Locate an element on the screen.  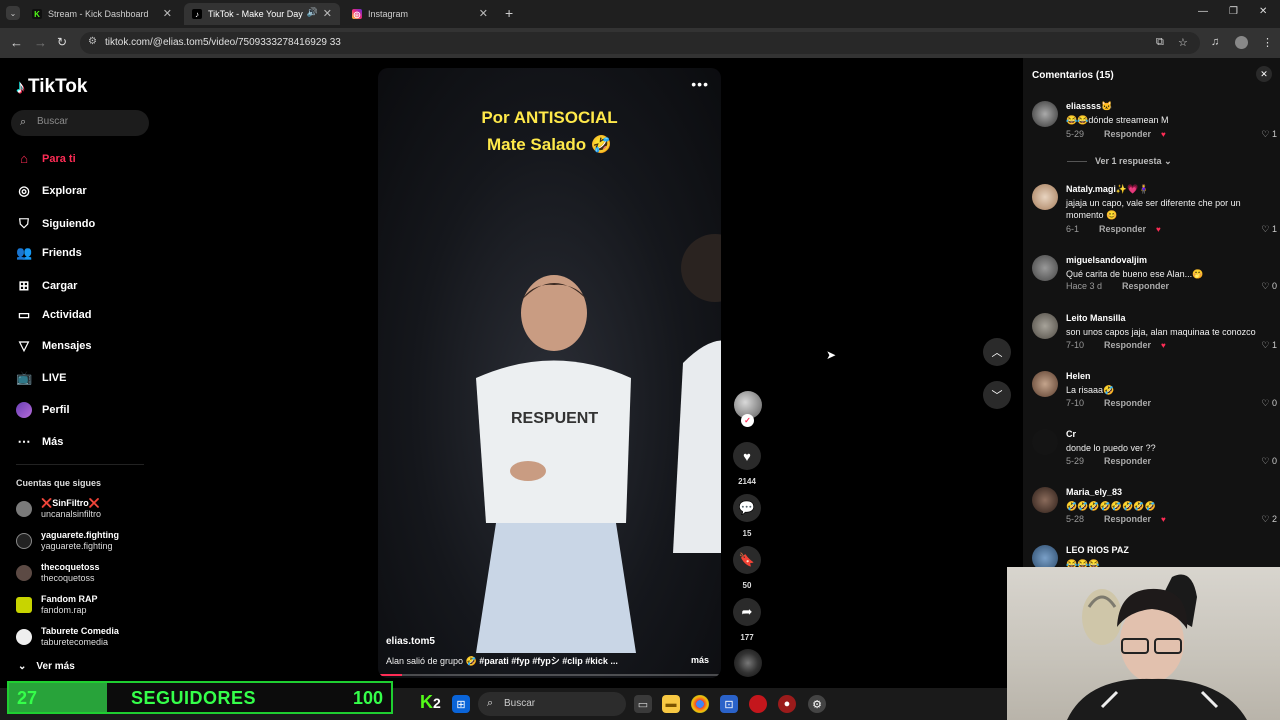
followed-account: thecoquetoss thecoquetoss is located at coordinates (58, 573).